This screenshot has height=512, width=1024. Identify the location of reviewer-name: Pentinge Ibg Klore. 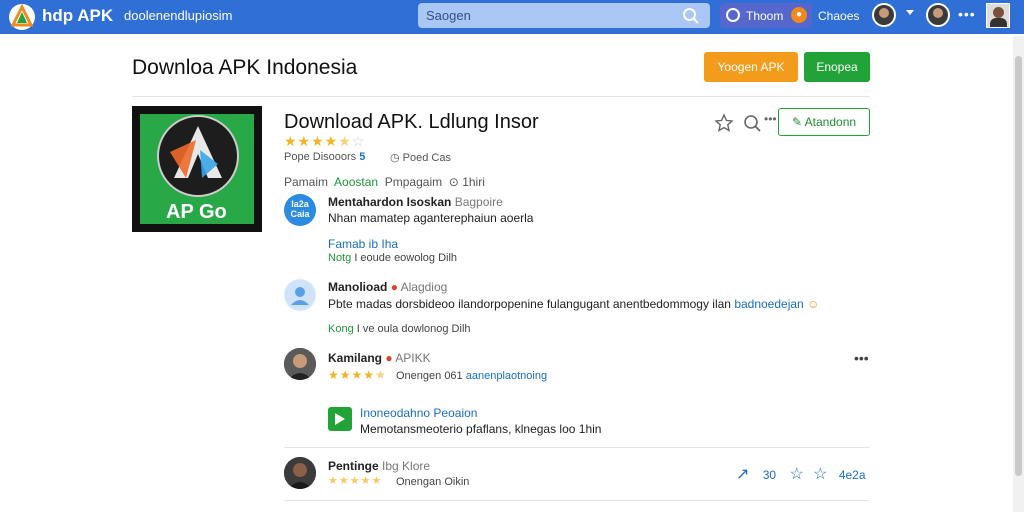
(379, 466).